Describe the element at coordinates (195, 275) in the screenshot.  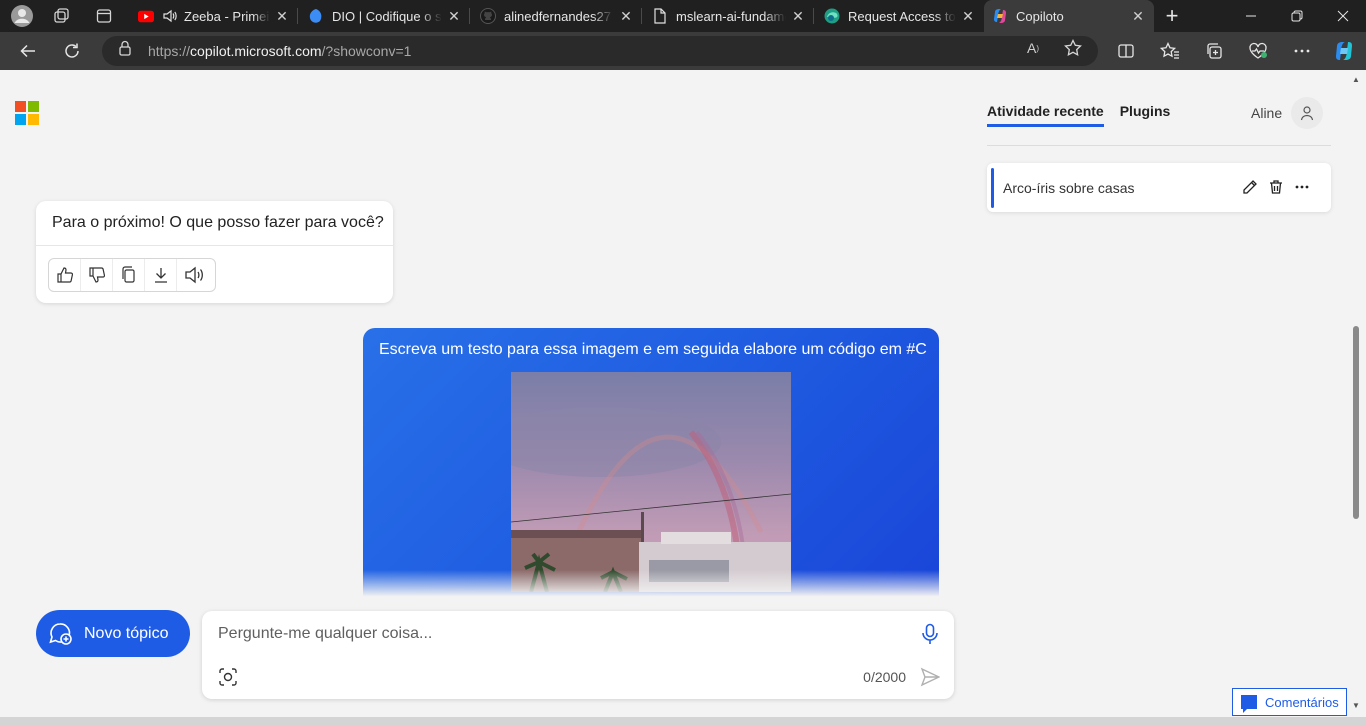
I see `read-aloud-speaker-icon` at that location.